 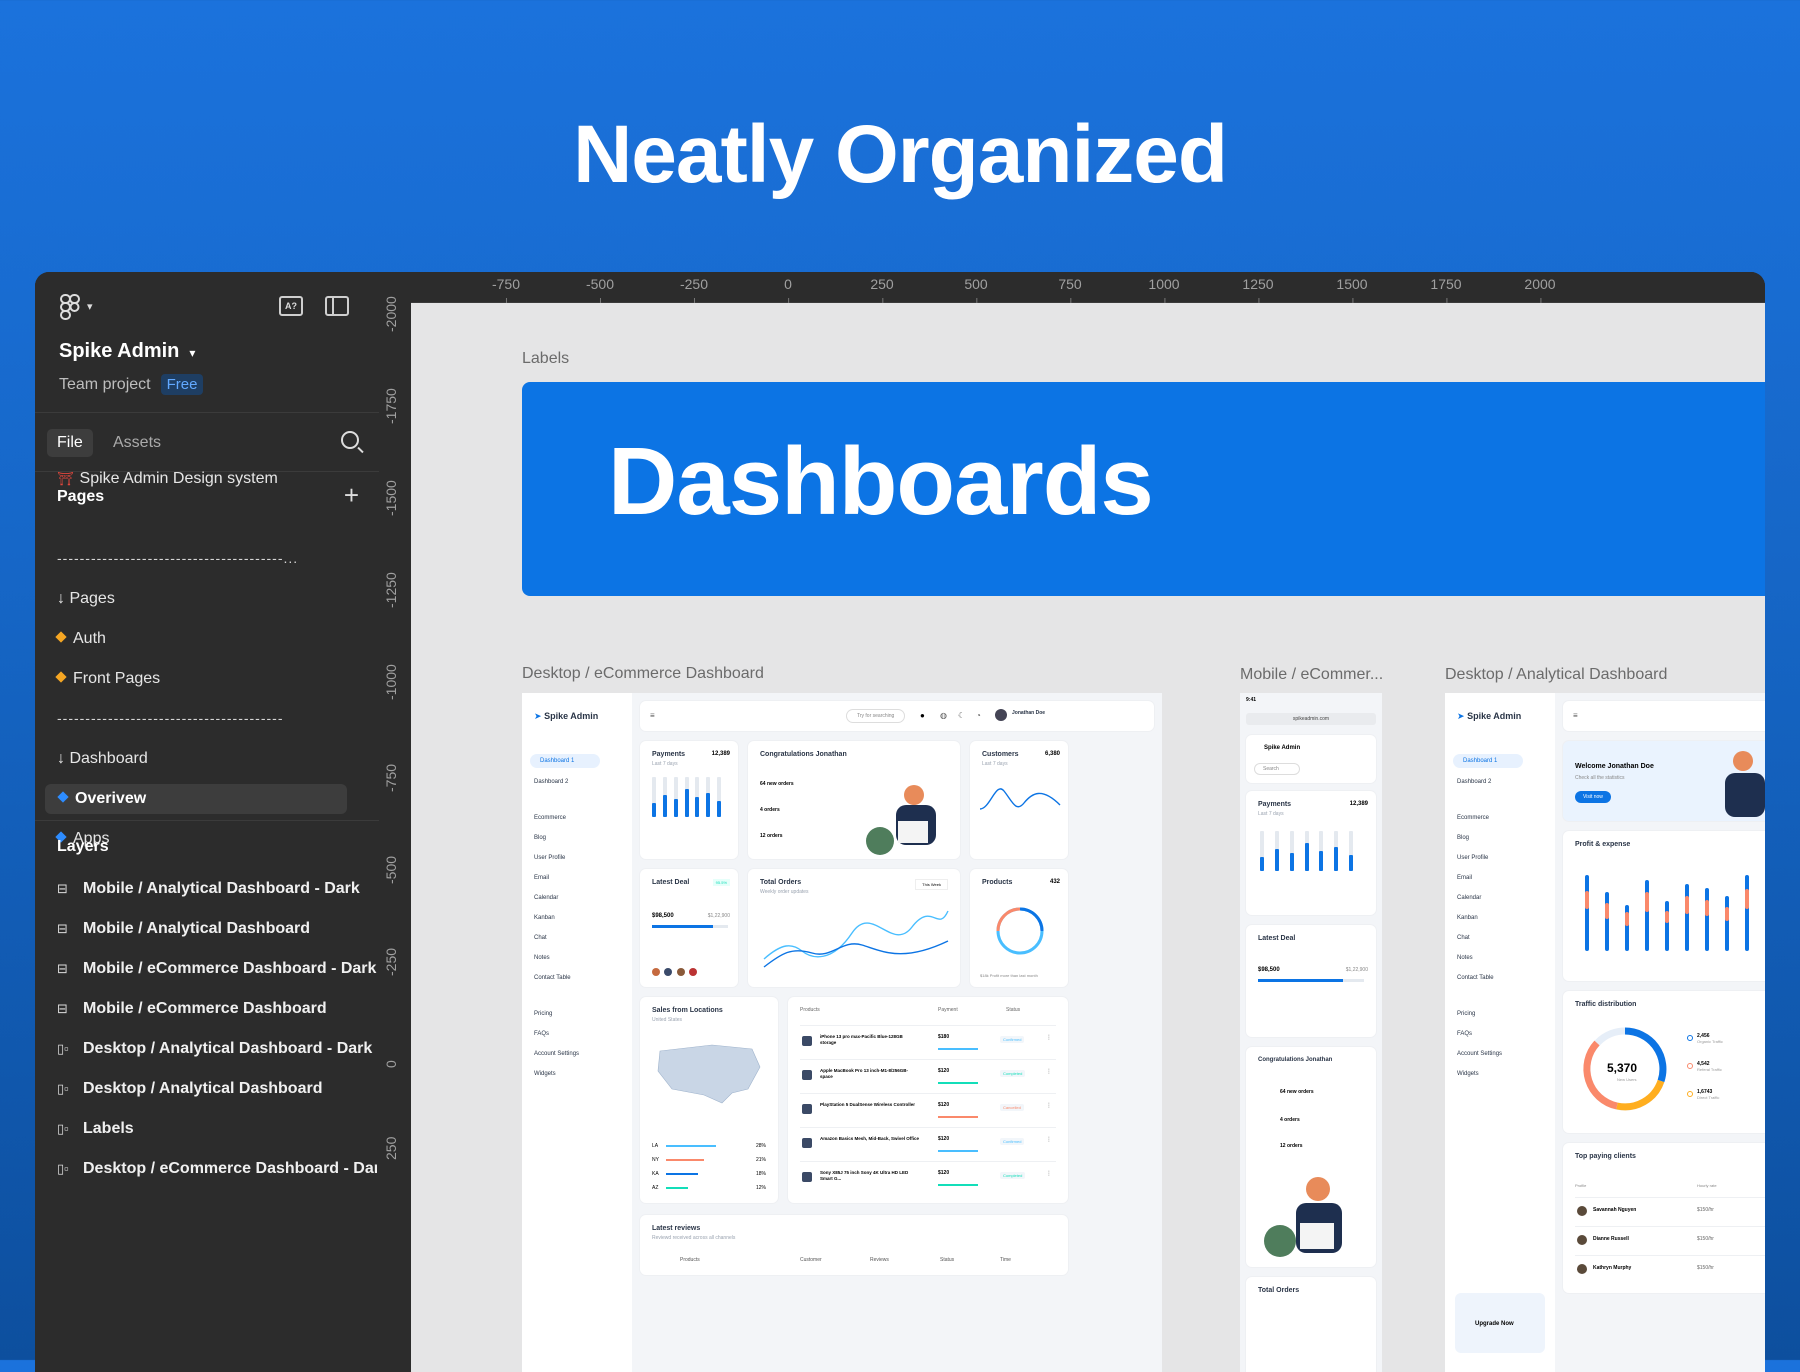 I want to click on project-name: Spike Admin ▾, so click(x=127, y=351).